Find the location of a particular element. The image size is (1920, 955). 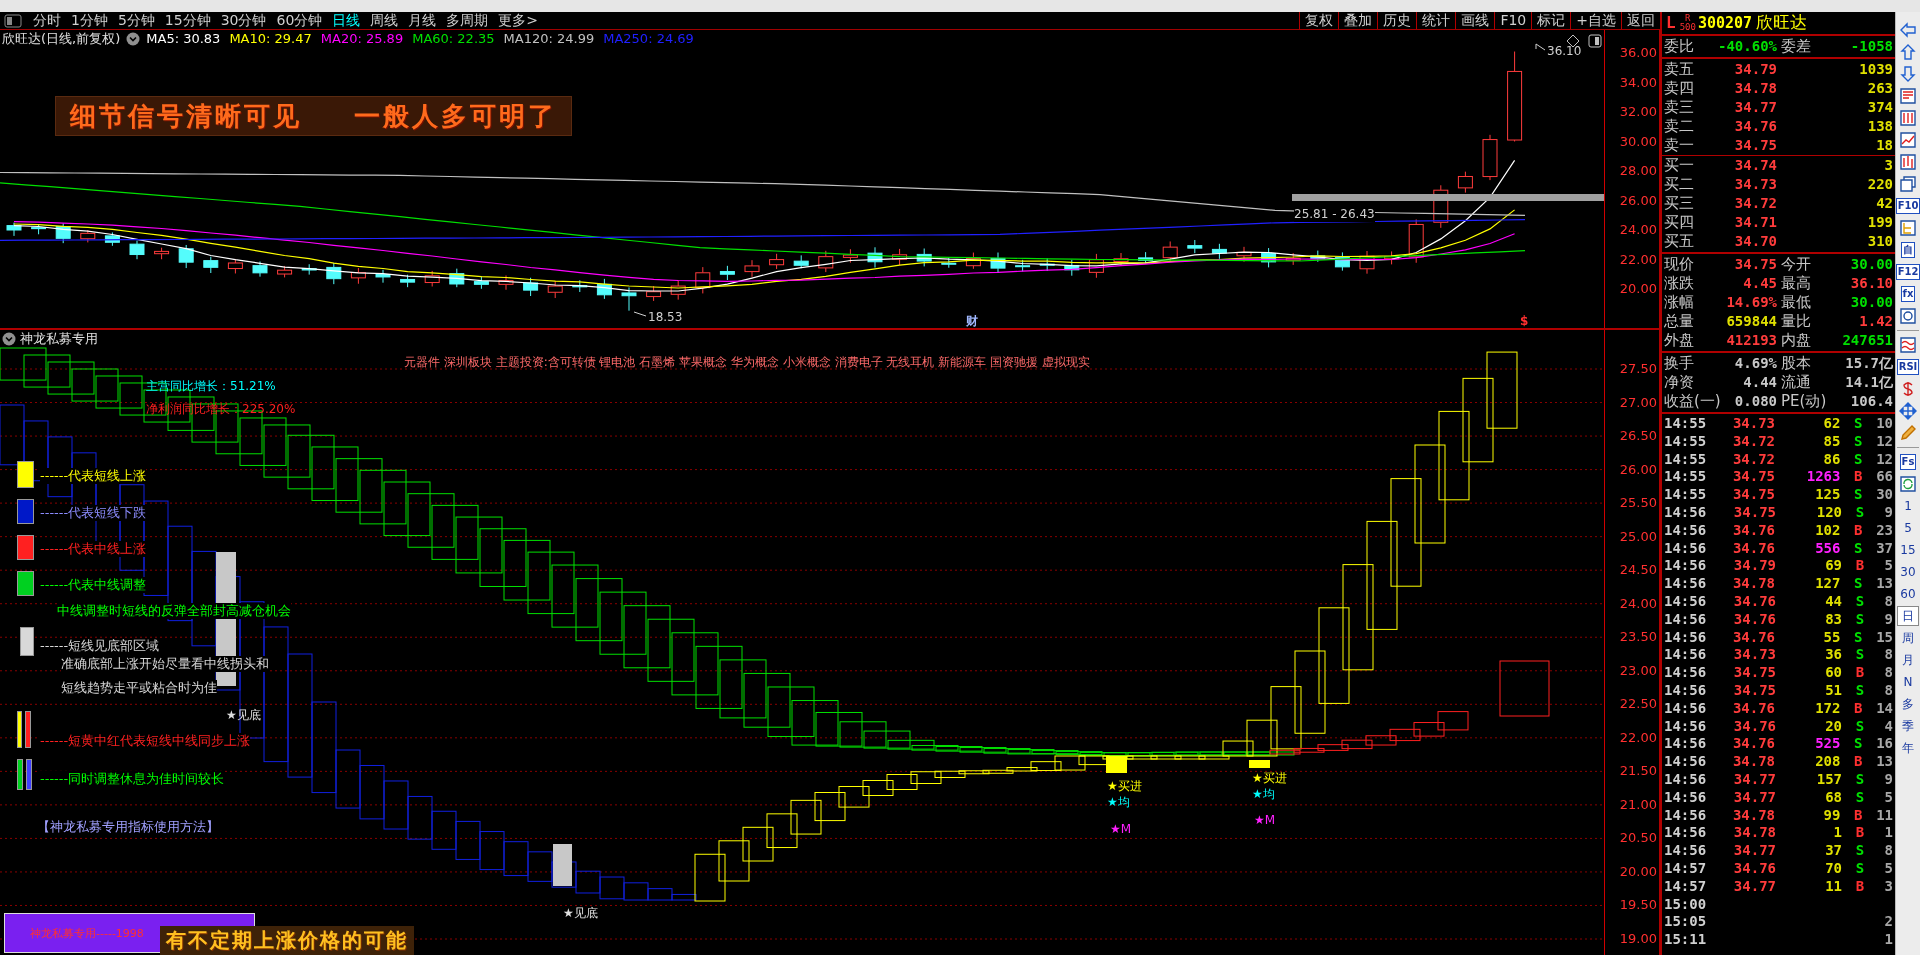

trade-price: 34.73 is located at coordinates (1753, 424).